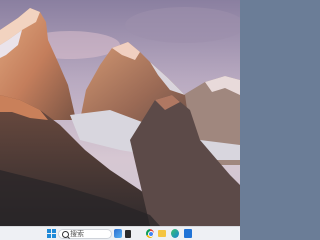 The image size is (320, 240). I want to click on chrome-icon, so click(150, 233).